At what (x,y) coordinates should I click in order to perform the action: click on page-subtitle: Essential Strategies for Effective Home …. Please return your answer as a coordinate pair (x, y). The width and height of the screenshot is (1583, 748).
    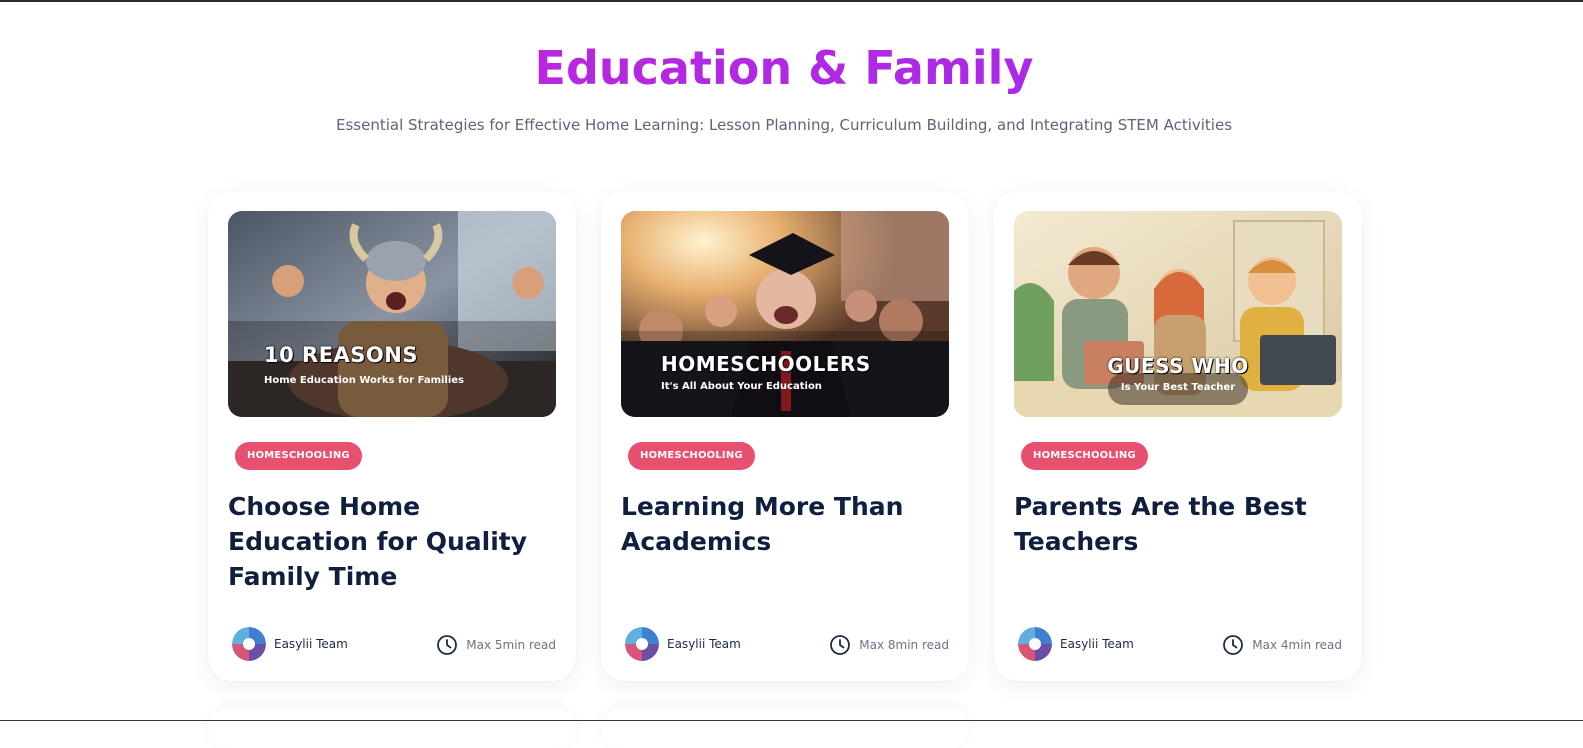
    Looking at the image, I should click on (784, 125).